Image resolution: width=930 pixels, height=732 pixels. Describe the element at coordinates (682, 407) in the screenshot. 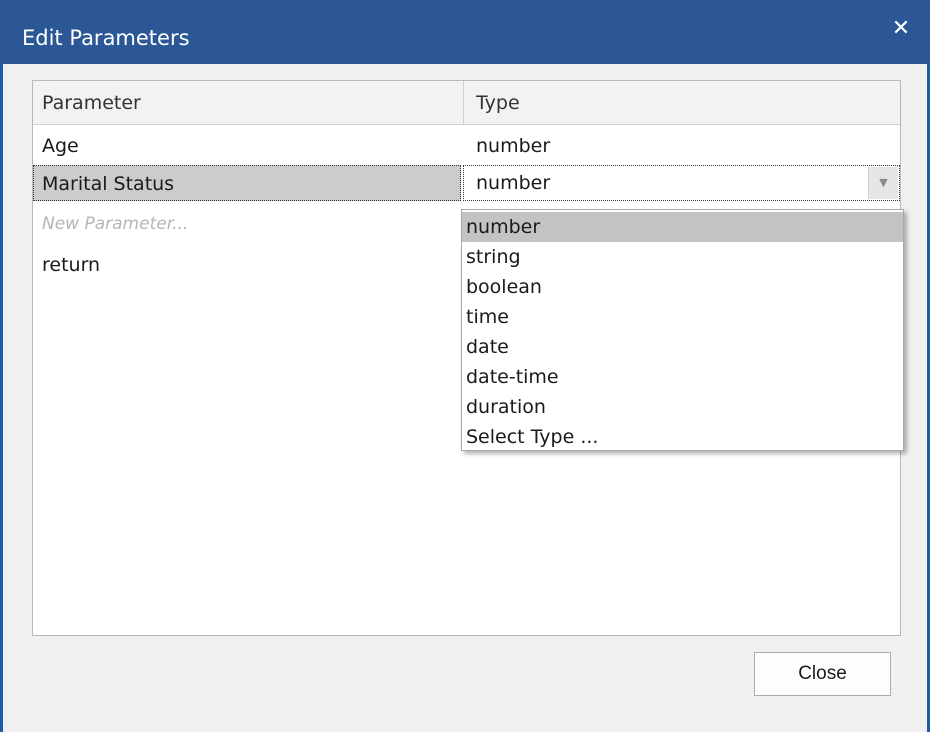

I see `type-option-duration: duration` at that location.